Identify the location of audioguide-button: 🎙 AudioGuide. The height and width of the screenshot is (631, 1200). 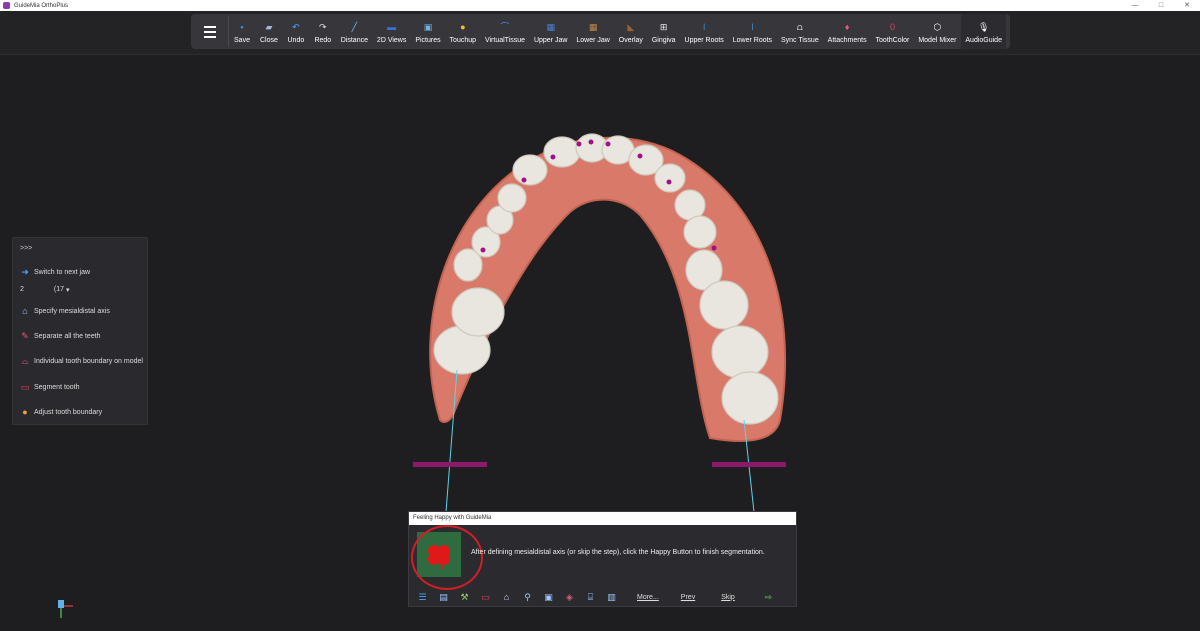
(983, 31).